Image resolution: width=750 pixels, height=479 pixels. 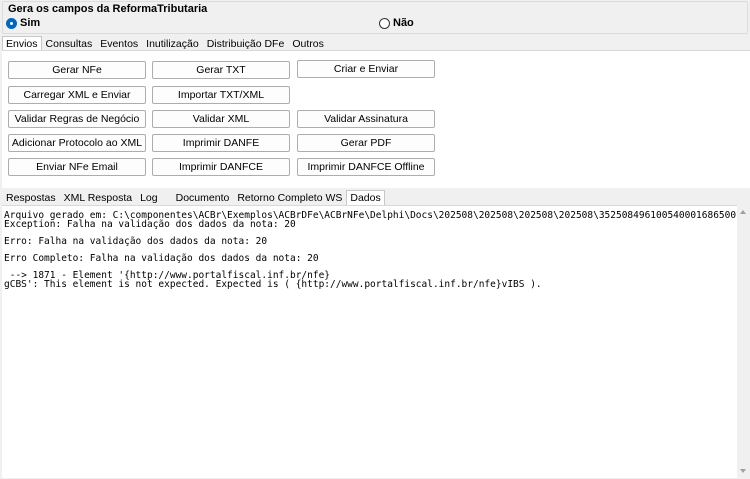 What do you see at coordinates (77, 167) in the screenshot?
I see `enviar-nfe-email-button: Enviar NFe Email` at bounding box center [77, 167].